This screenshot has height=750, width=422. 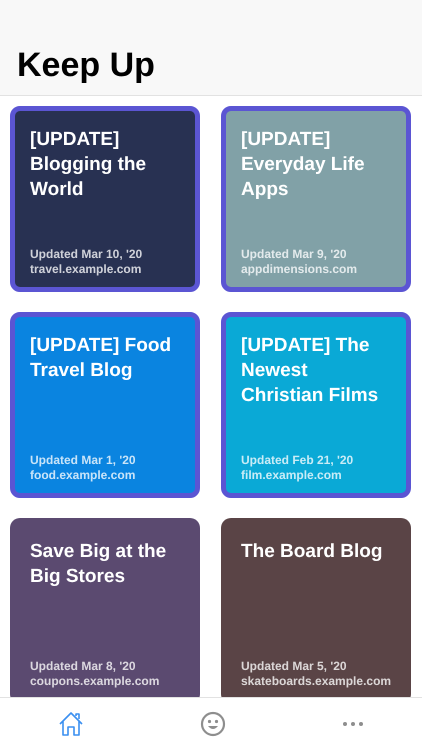 I want to click on updated-date: Updated Mar 10, '20, so click(x=87, y=254).